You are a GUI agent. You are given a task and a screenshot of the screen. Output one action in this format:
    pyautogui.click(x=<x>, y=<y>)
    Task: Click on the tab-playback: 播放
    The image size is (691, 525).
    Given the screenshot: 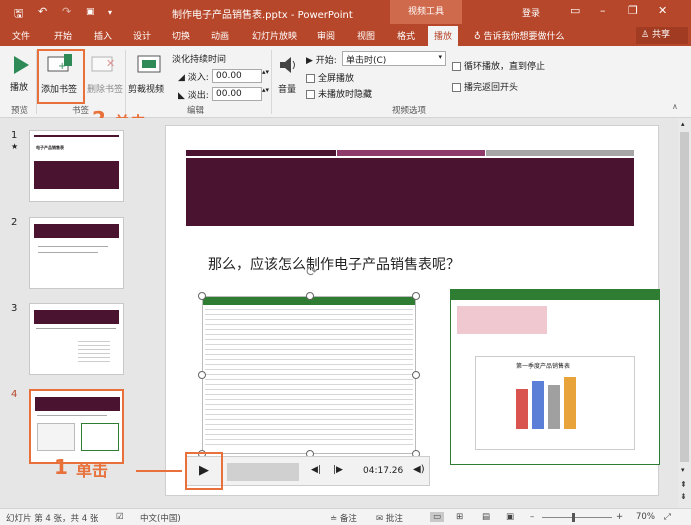 What is the action you would take?
    pyautogui.click(x=443, y=36)
    